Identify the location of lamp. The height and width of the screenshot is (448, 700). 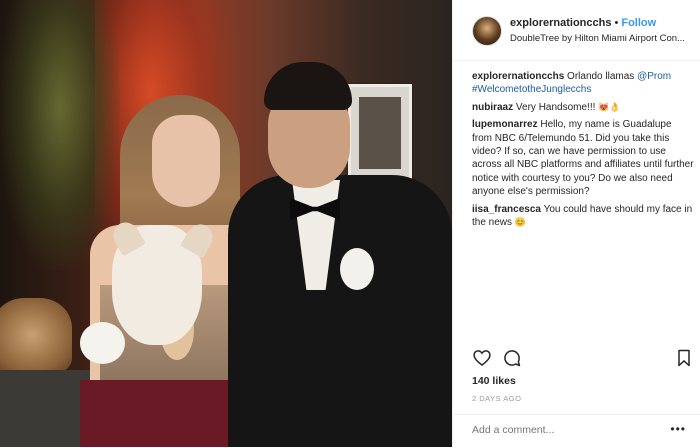
(36, 335).